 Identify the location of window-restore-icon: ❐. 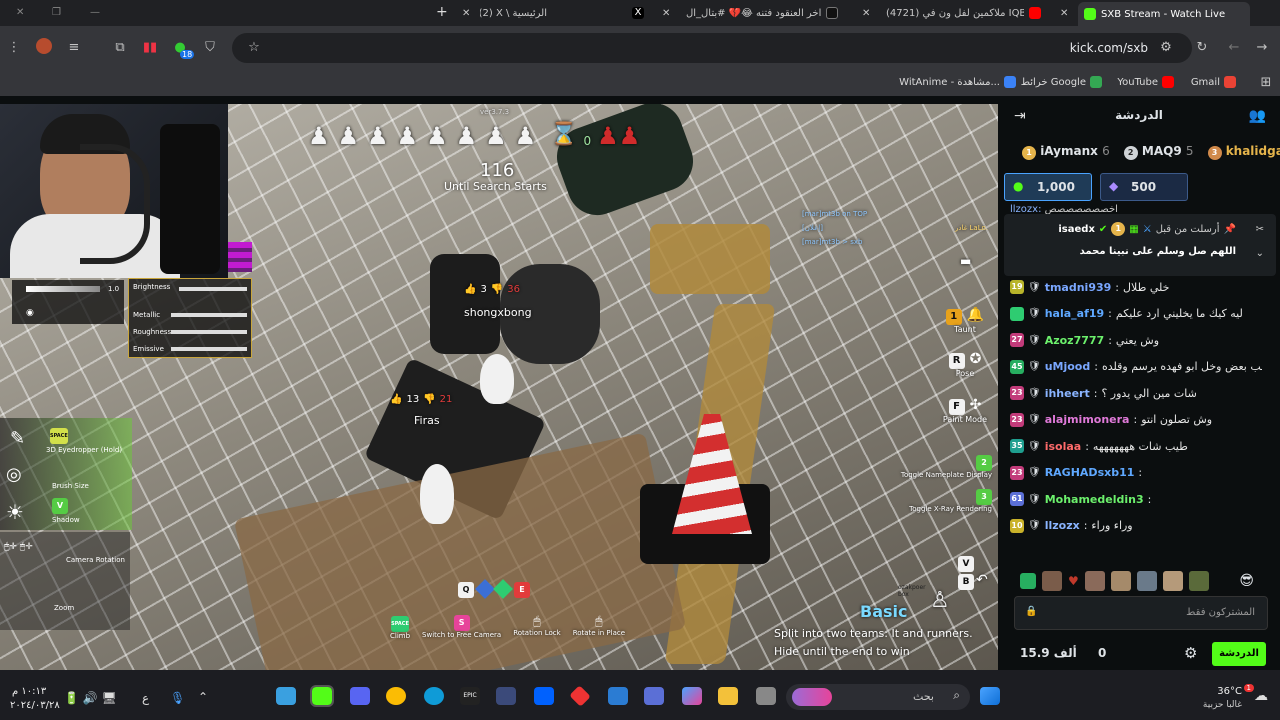
(56, 12).